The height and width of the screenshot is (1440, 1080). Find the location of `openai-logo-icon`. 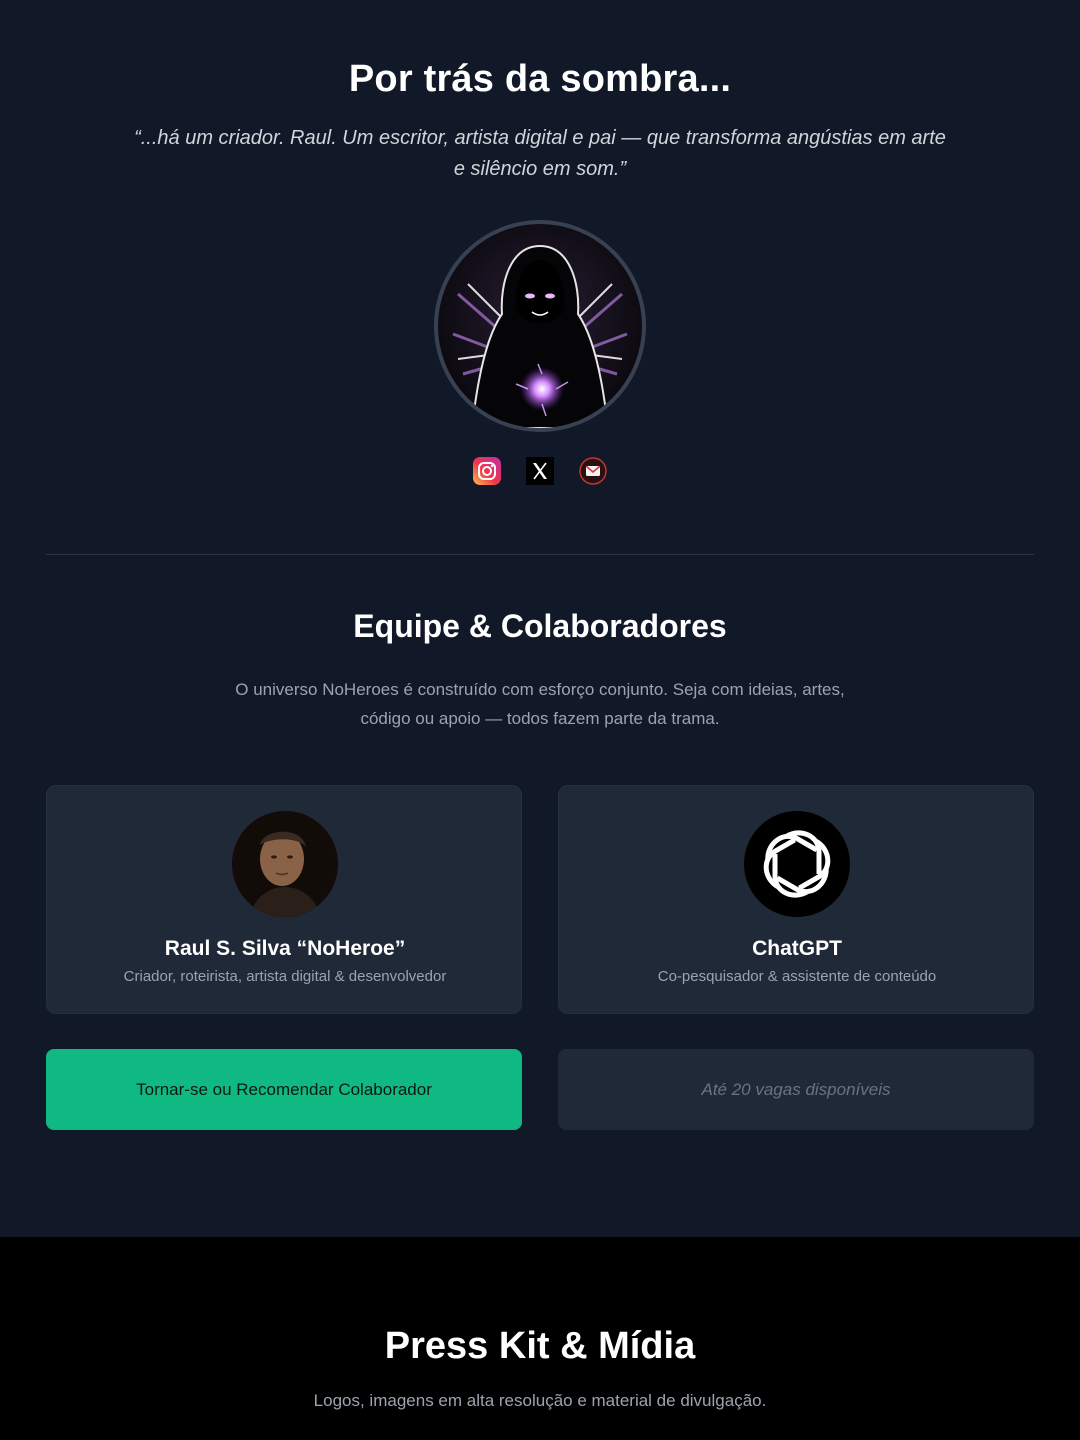

openai-logo-icon is located at coordinates (797, 864).